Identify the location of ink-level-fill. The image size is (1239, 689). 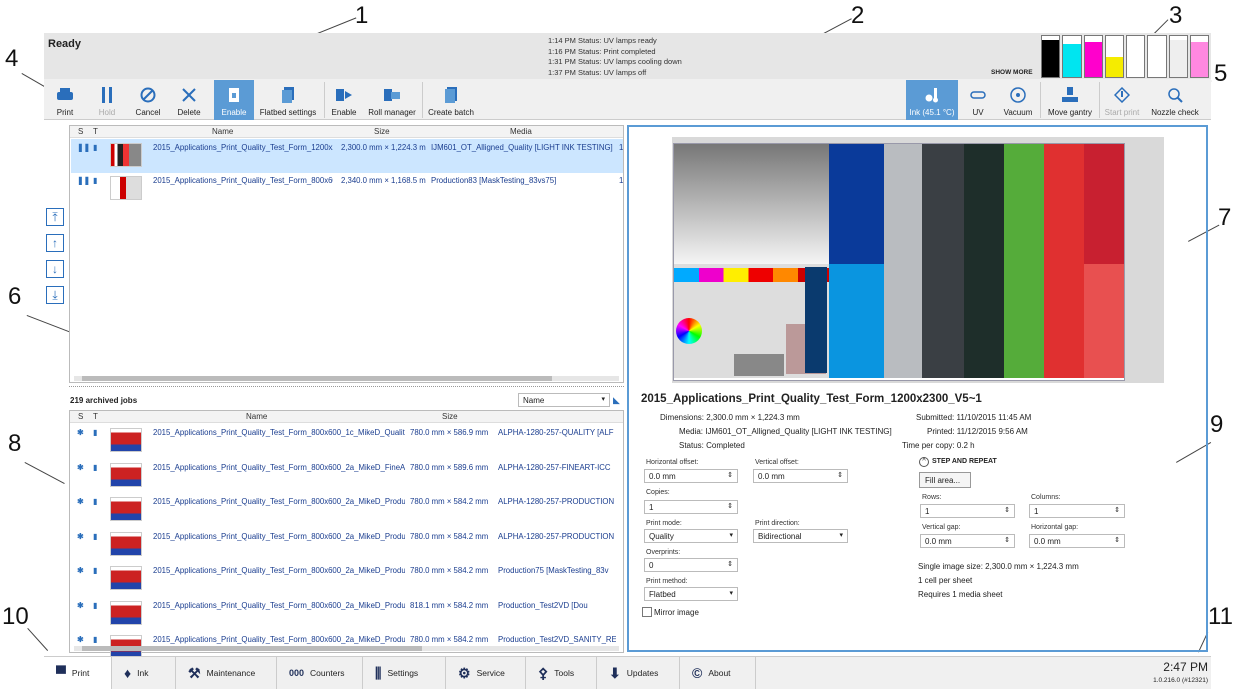
(1051, 58).